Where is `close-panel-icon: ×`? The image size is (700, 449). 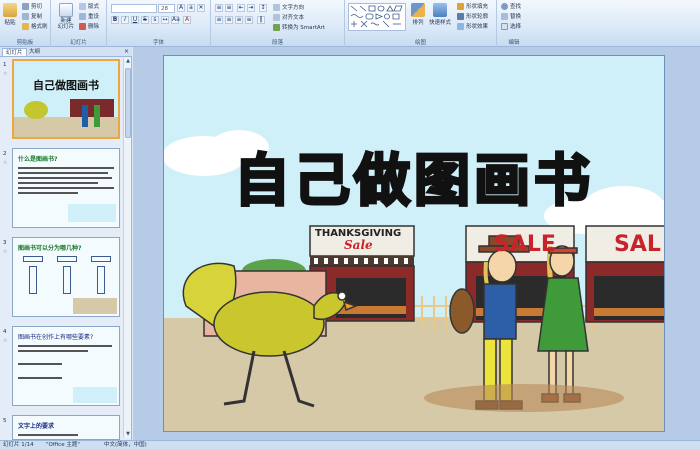 close-panel-icon: × is located at coordinates (126, 52).